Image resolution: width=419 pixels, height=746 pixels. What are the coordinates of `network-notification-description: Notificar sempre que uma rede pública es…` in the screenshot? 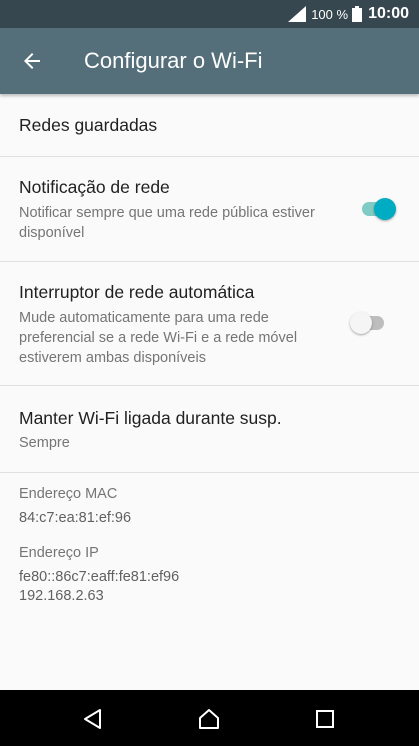 It's located at (167, 223).